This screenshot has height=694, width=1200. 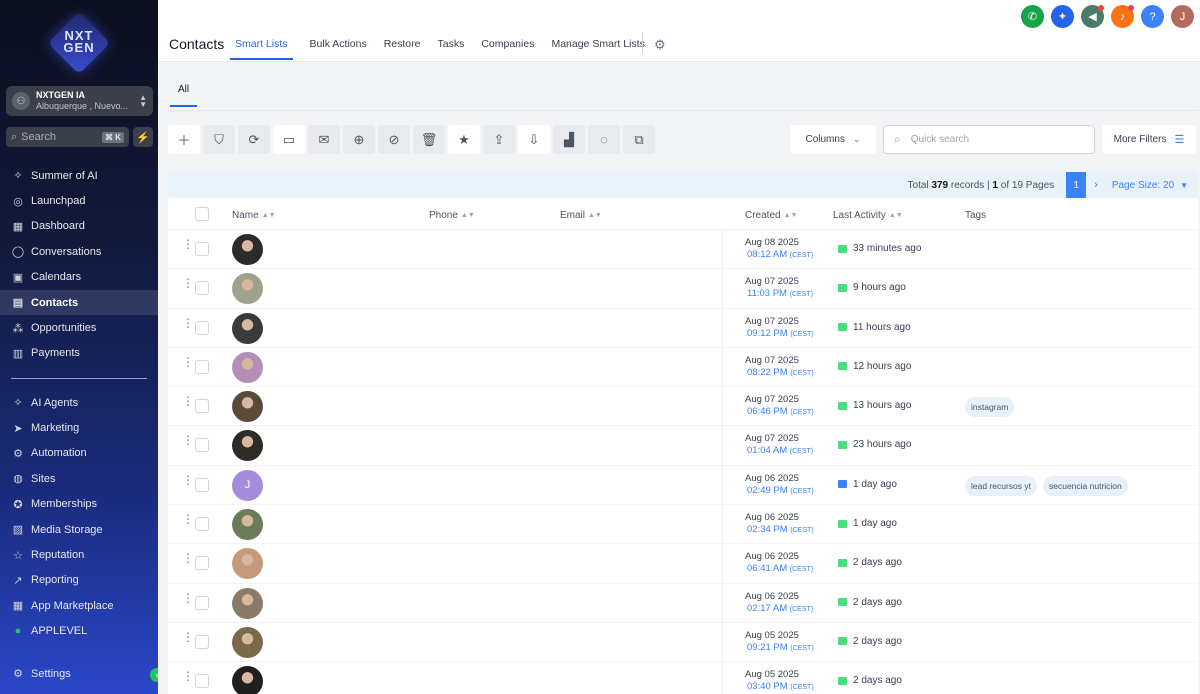 I want to click on bell-icon: ♪, so click(x=1122, y=16).